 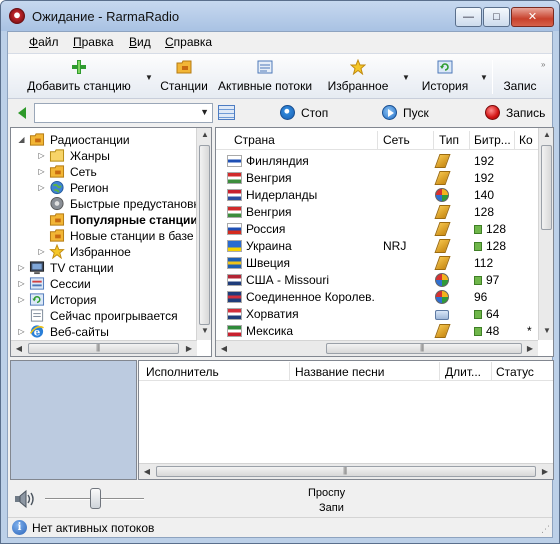 What do you see at coordinates (532, 17) in the screenshot?
I see `close-button: ✕` at bounding box center [532, 17].